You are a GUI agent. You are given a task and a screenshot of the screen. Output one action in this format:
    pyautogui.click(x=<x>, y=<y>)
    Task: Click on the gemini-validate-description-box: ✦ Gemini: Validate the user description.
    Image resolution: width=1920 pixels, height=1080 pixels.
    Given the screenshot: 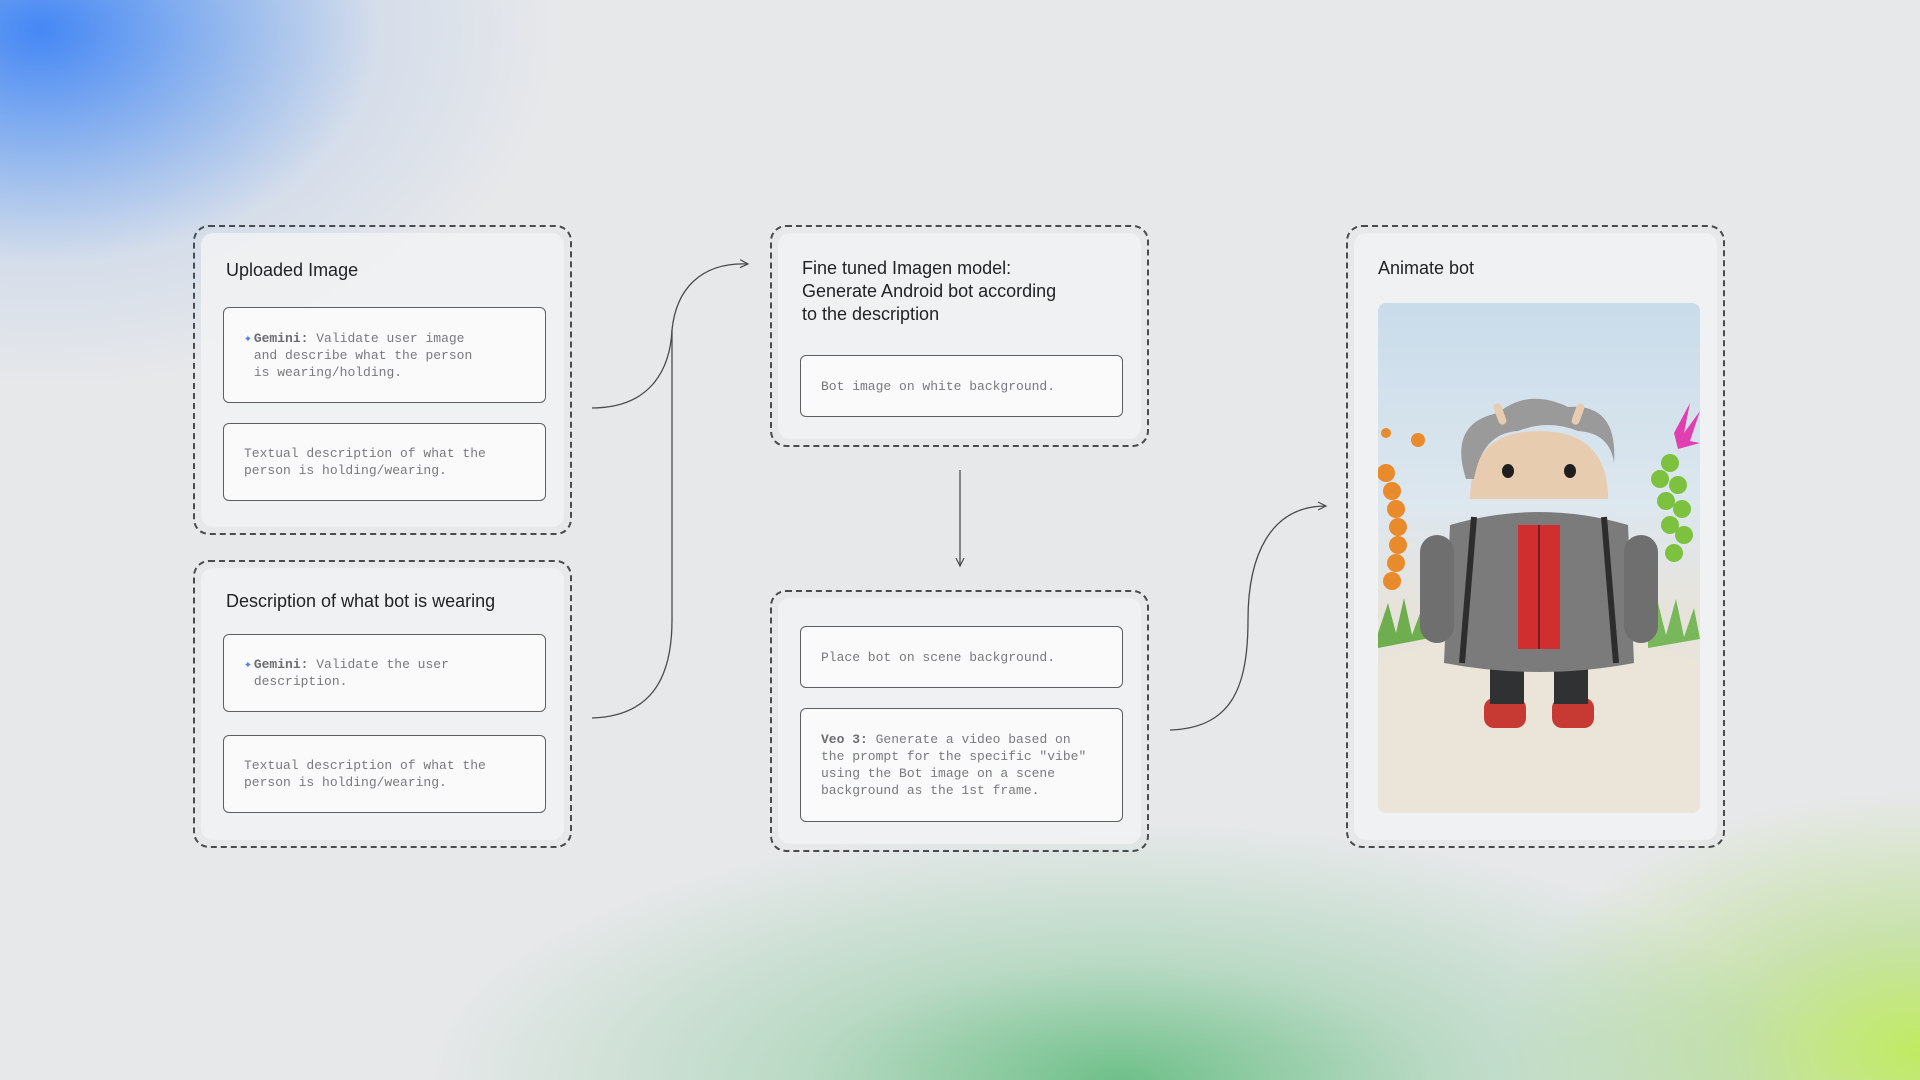 What is the action you would take?
    pyautogui.click(x=384, y=673)
    